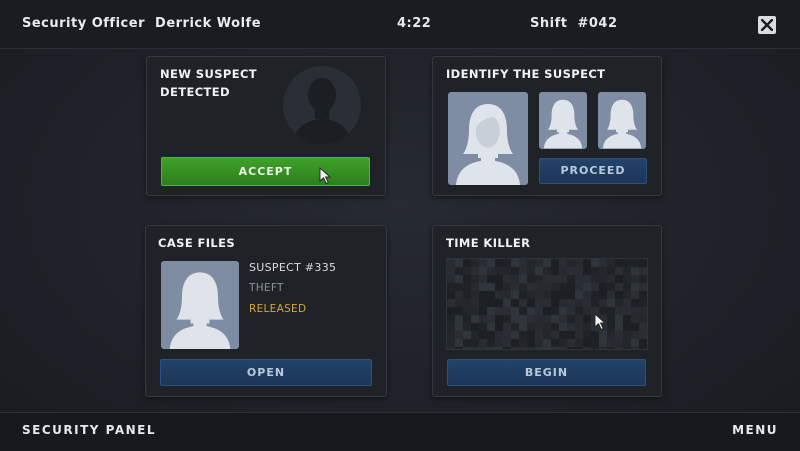 This screenshot has width=800, height=451. Describe the element at coordinates (266, 372) in the screenshot. I see `open-button: OPEN` at that location.